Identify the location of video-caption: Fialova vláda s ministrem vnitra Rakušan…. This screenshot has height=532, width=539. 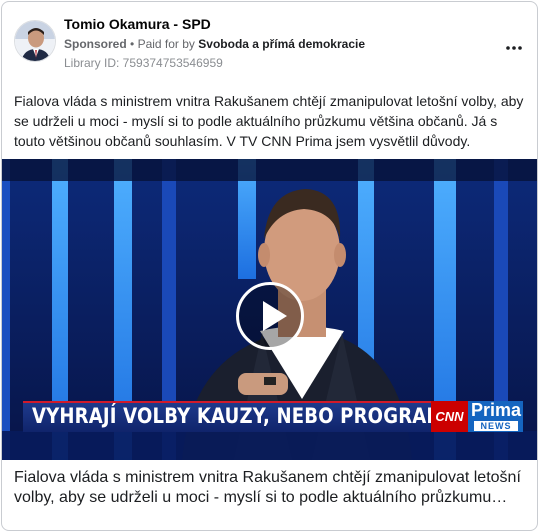
(270, 488).